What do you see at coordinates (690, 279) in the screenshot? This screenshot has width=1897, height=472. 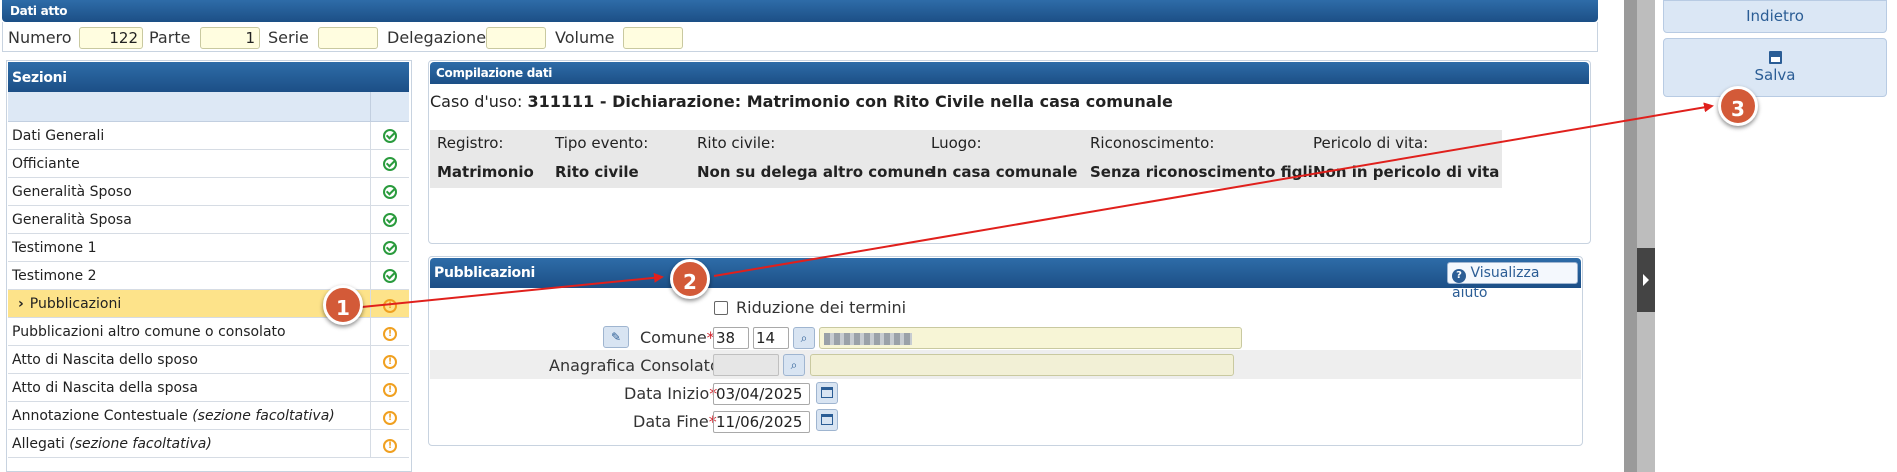 I see `step-2-badge: 2` at bounding box center [690, 279].